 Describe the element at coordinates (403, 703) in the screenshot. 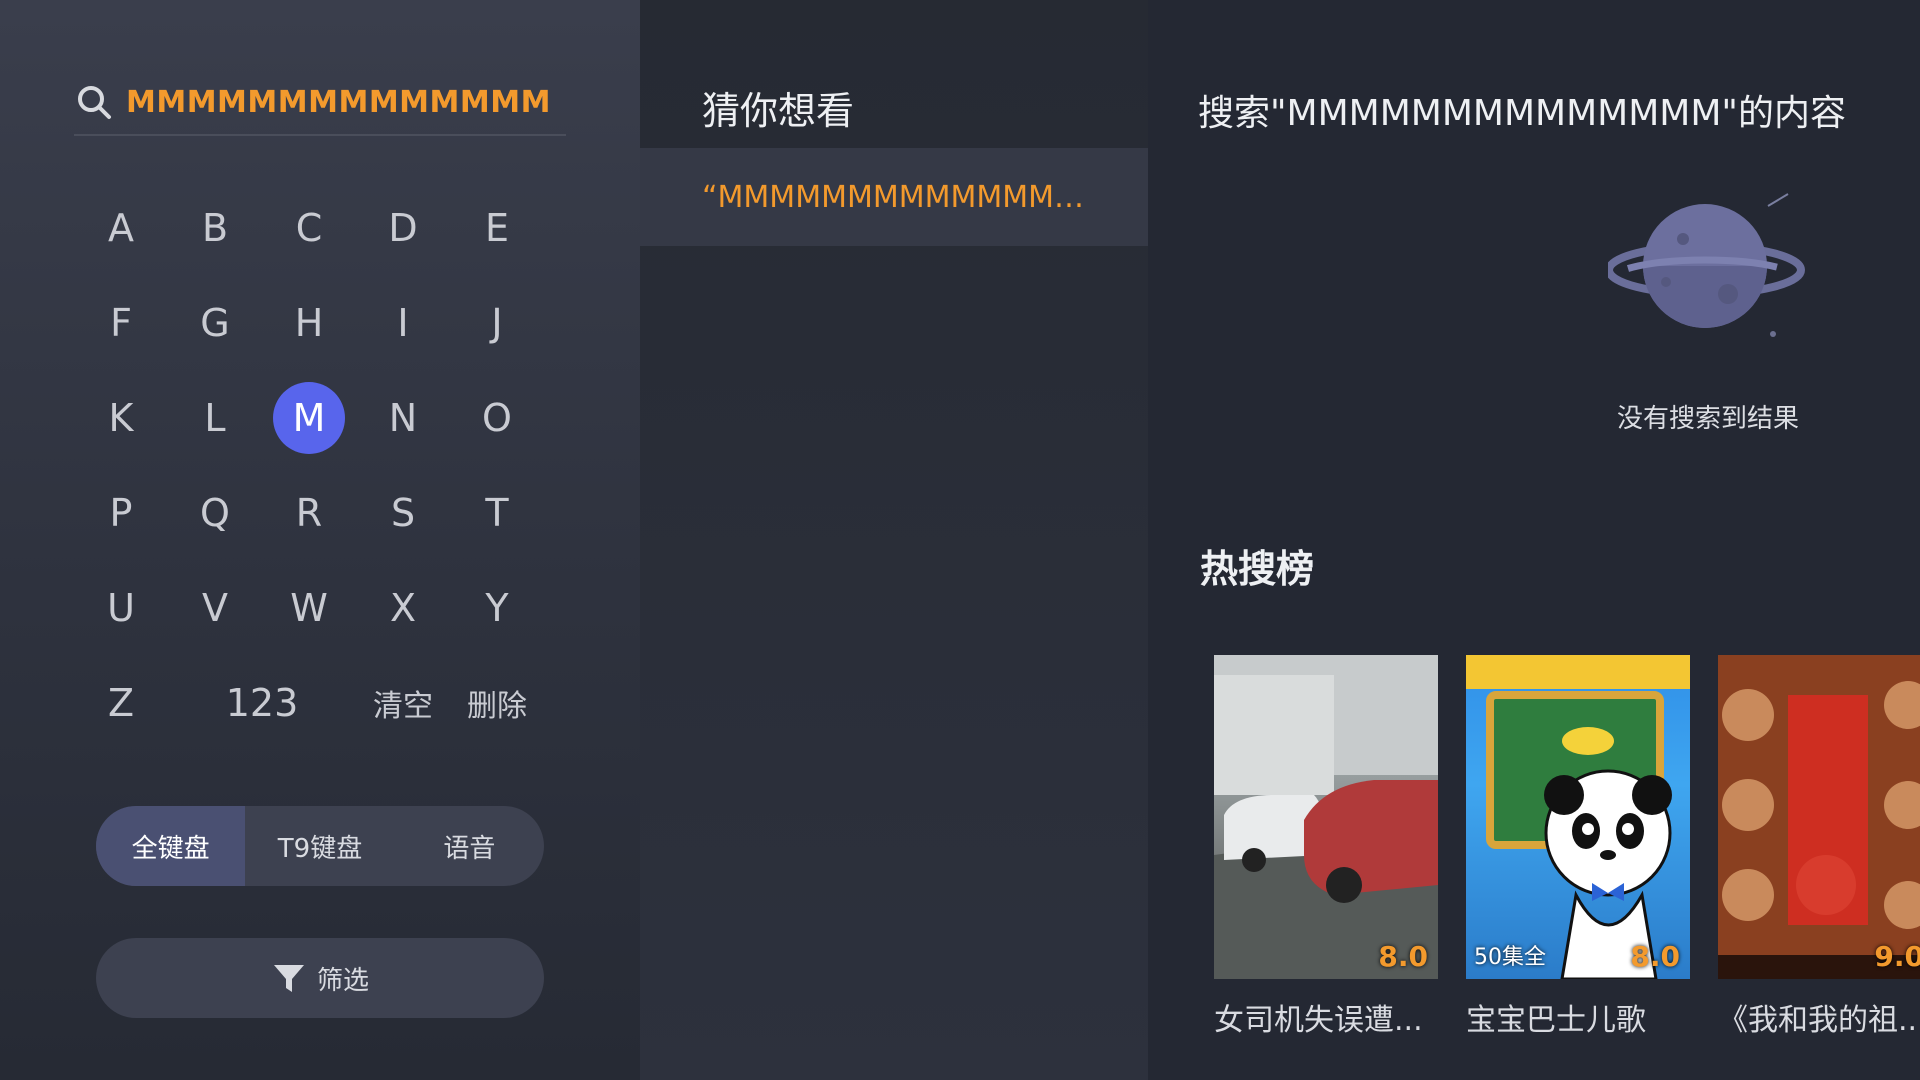

I see `clear-button: 清空` at that location.